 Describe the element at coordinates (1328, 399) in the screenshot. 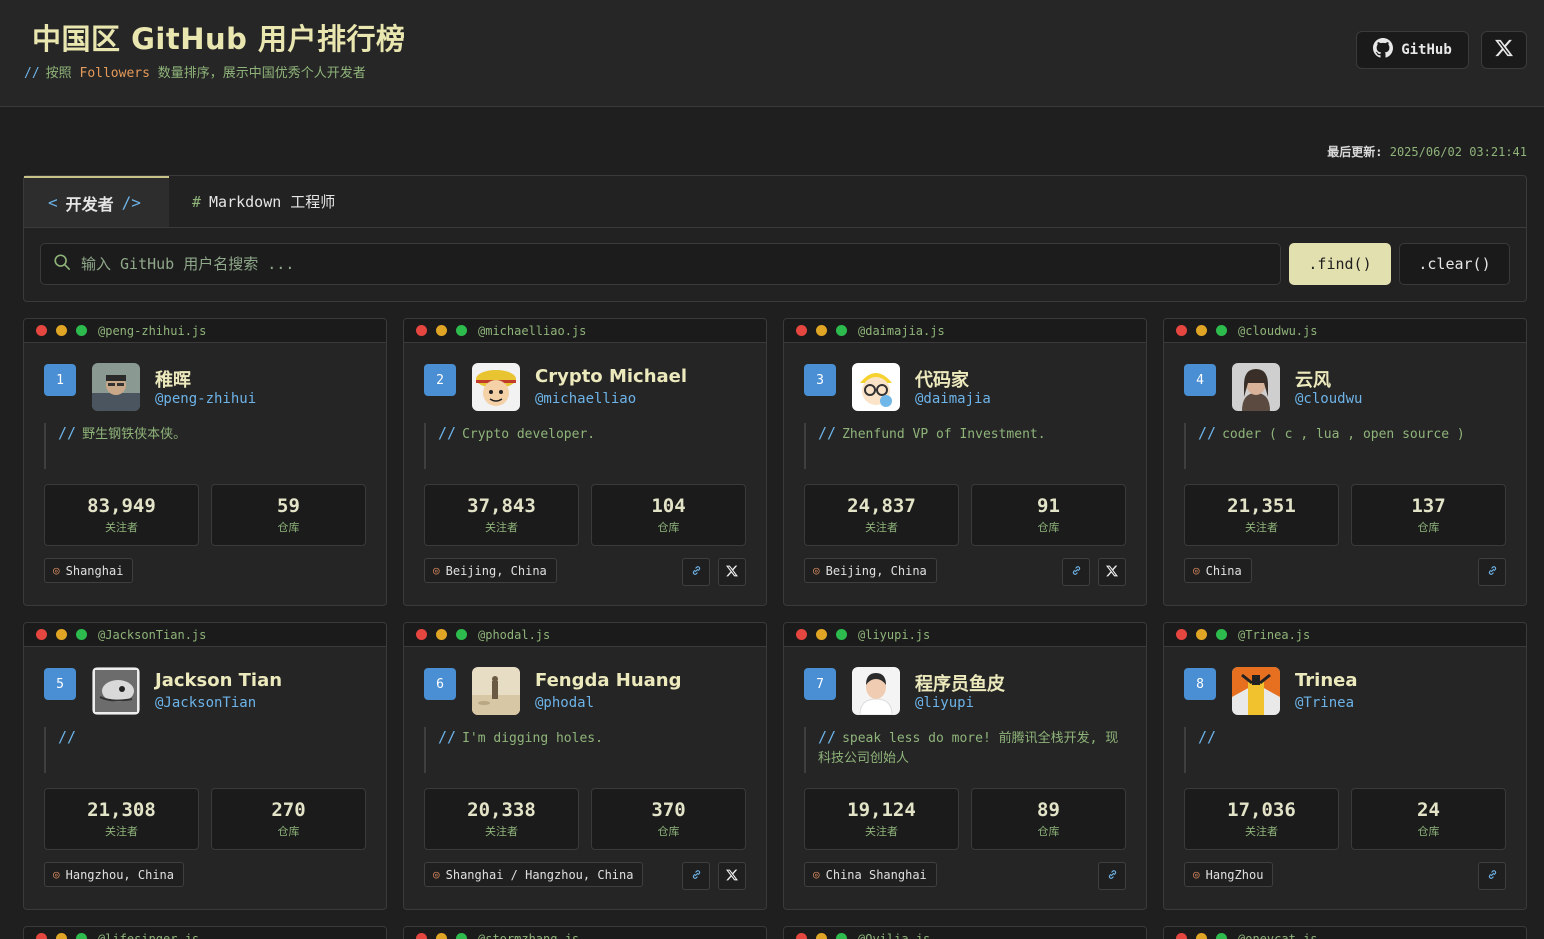

I see `developer-handle: @cloudwu` at that location.